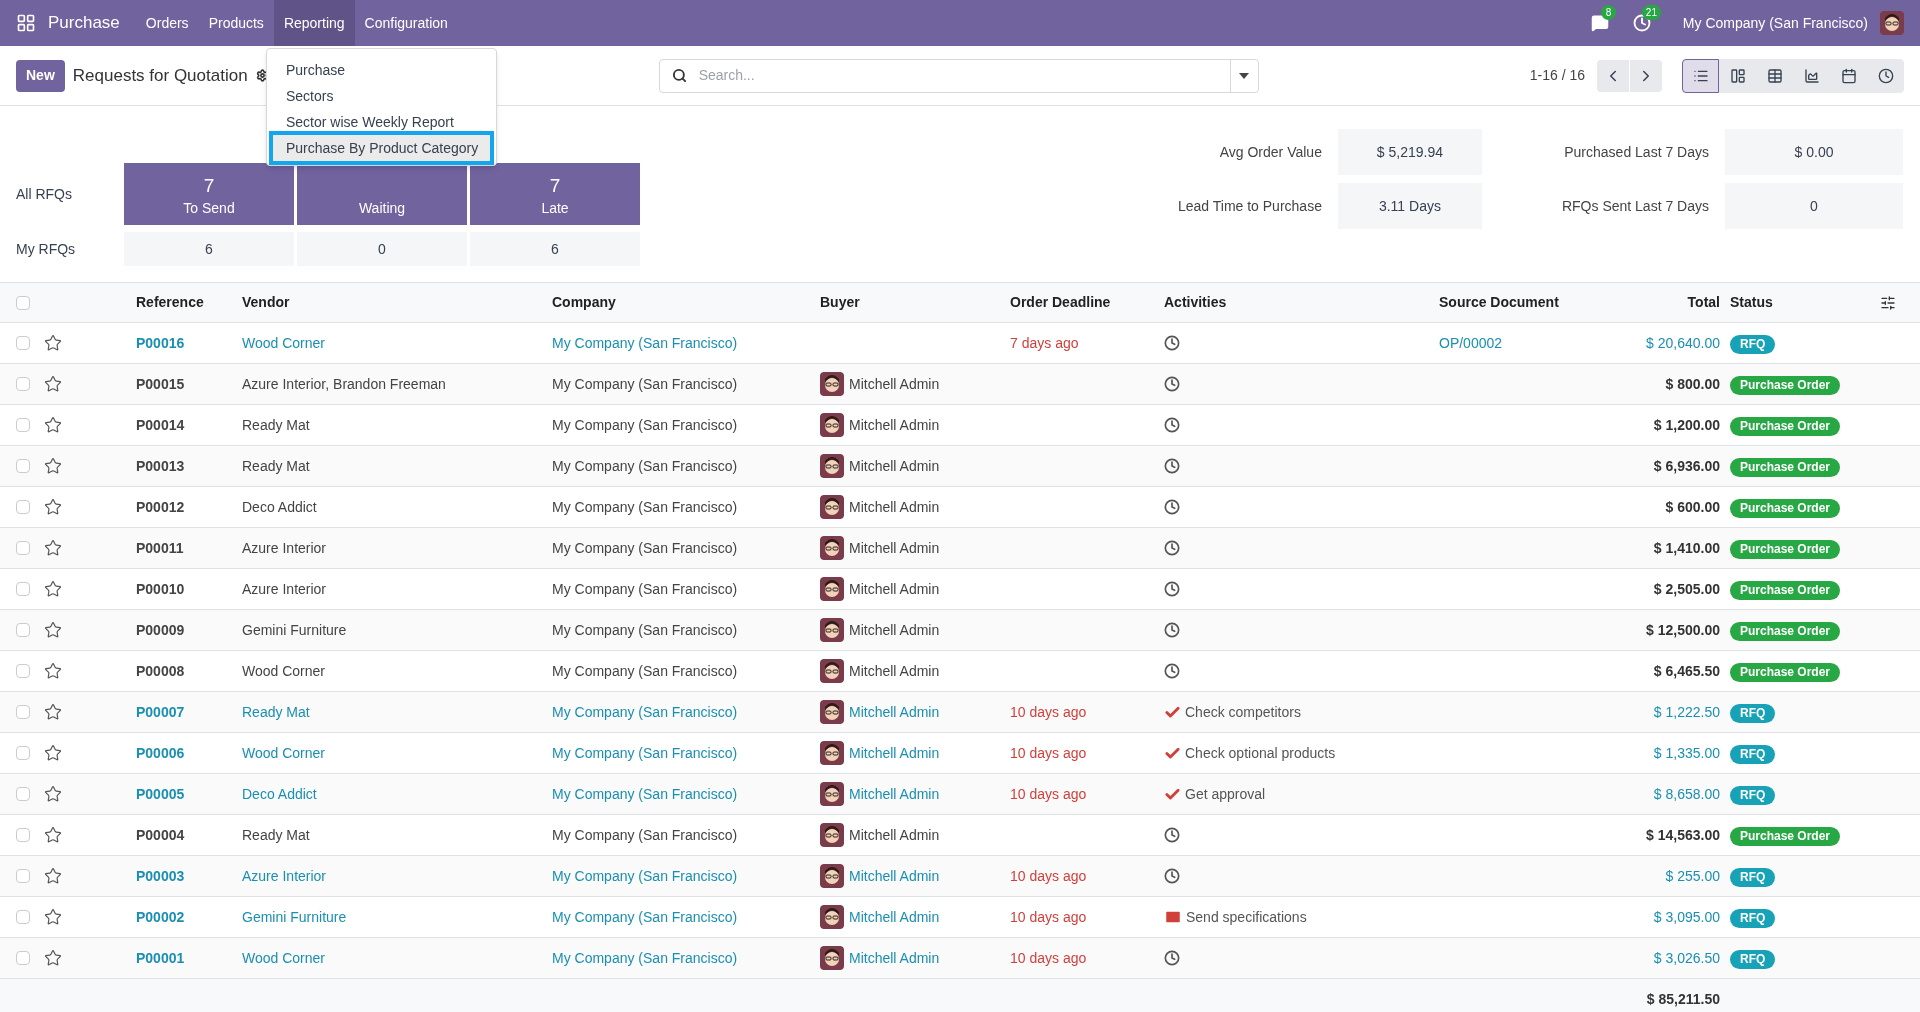  I want to click on column-header: Reference, so click(189, 302).